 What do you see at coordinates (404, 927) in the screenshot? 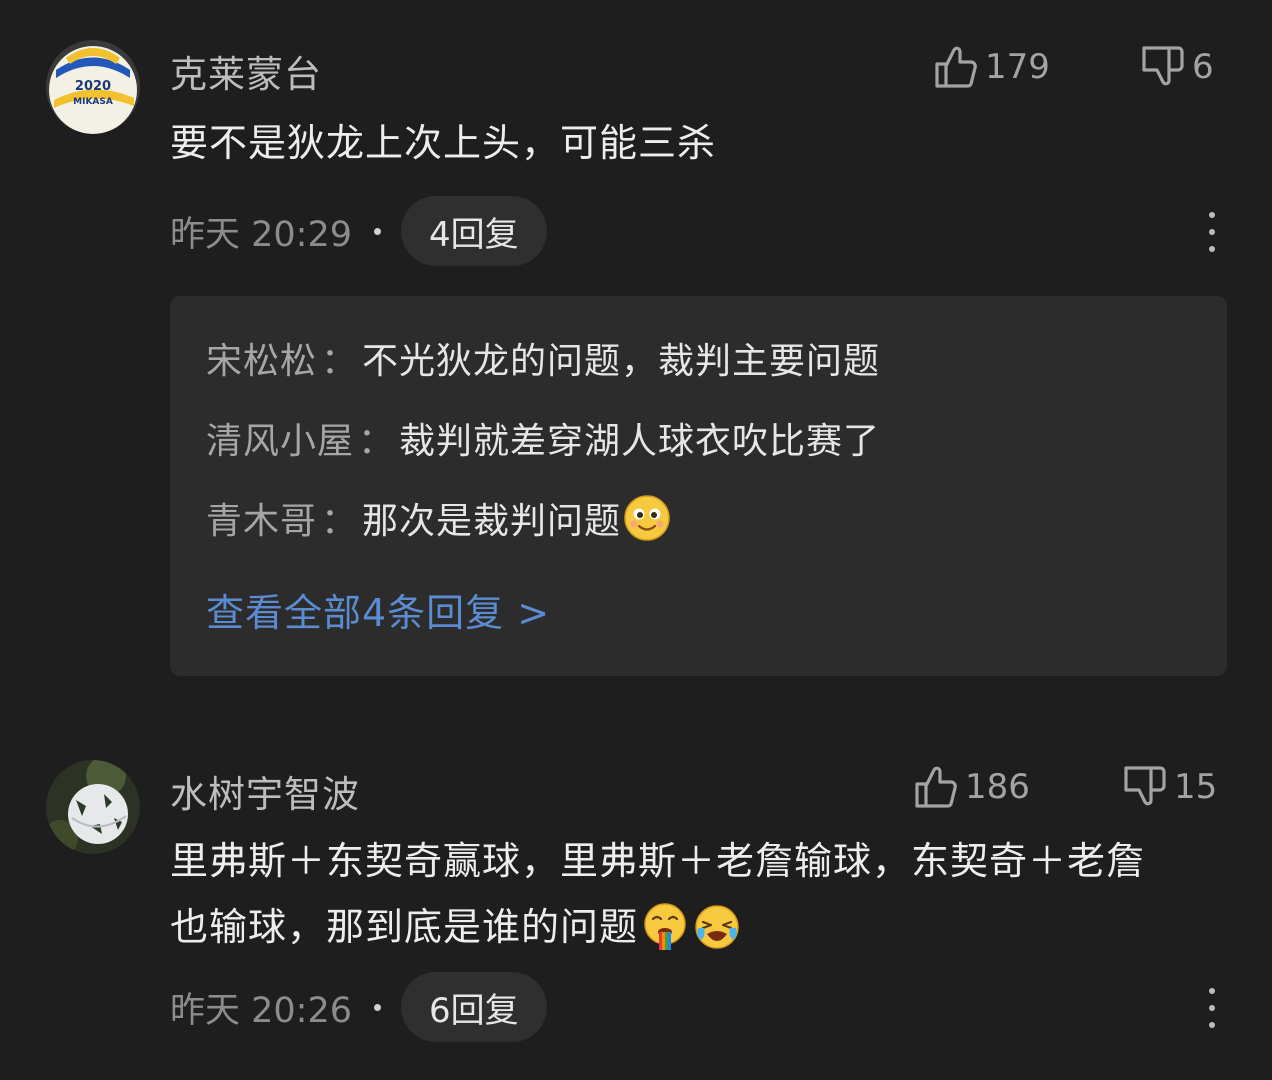
I see `comment-text-segment: 也输球，那到底是谁的问题` at bounding box center [404, 927].